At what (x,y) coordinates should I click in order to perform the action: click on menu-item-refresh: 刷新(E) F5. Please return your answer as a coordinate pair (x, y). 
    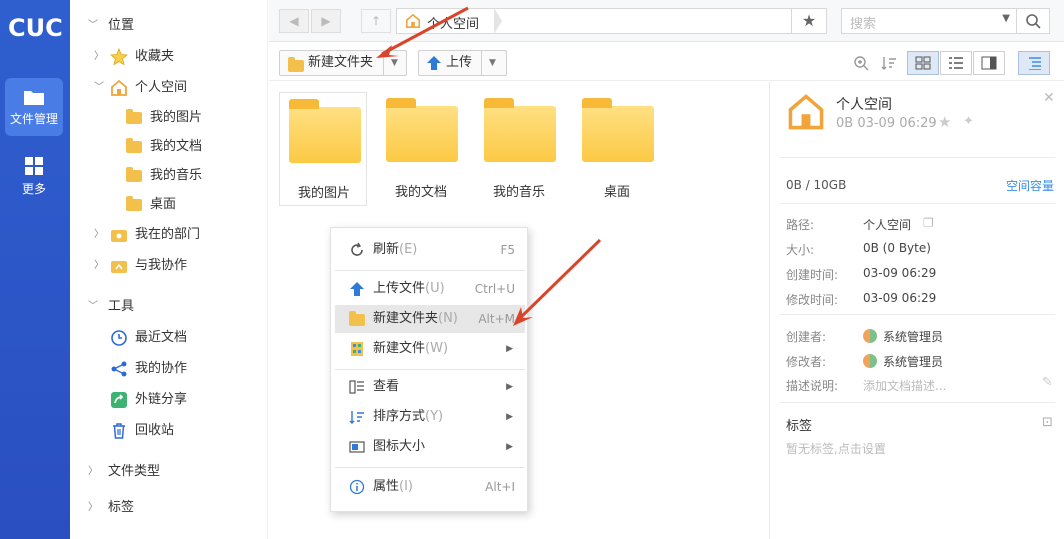
    Looking at the image, I should click on (430, 250).